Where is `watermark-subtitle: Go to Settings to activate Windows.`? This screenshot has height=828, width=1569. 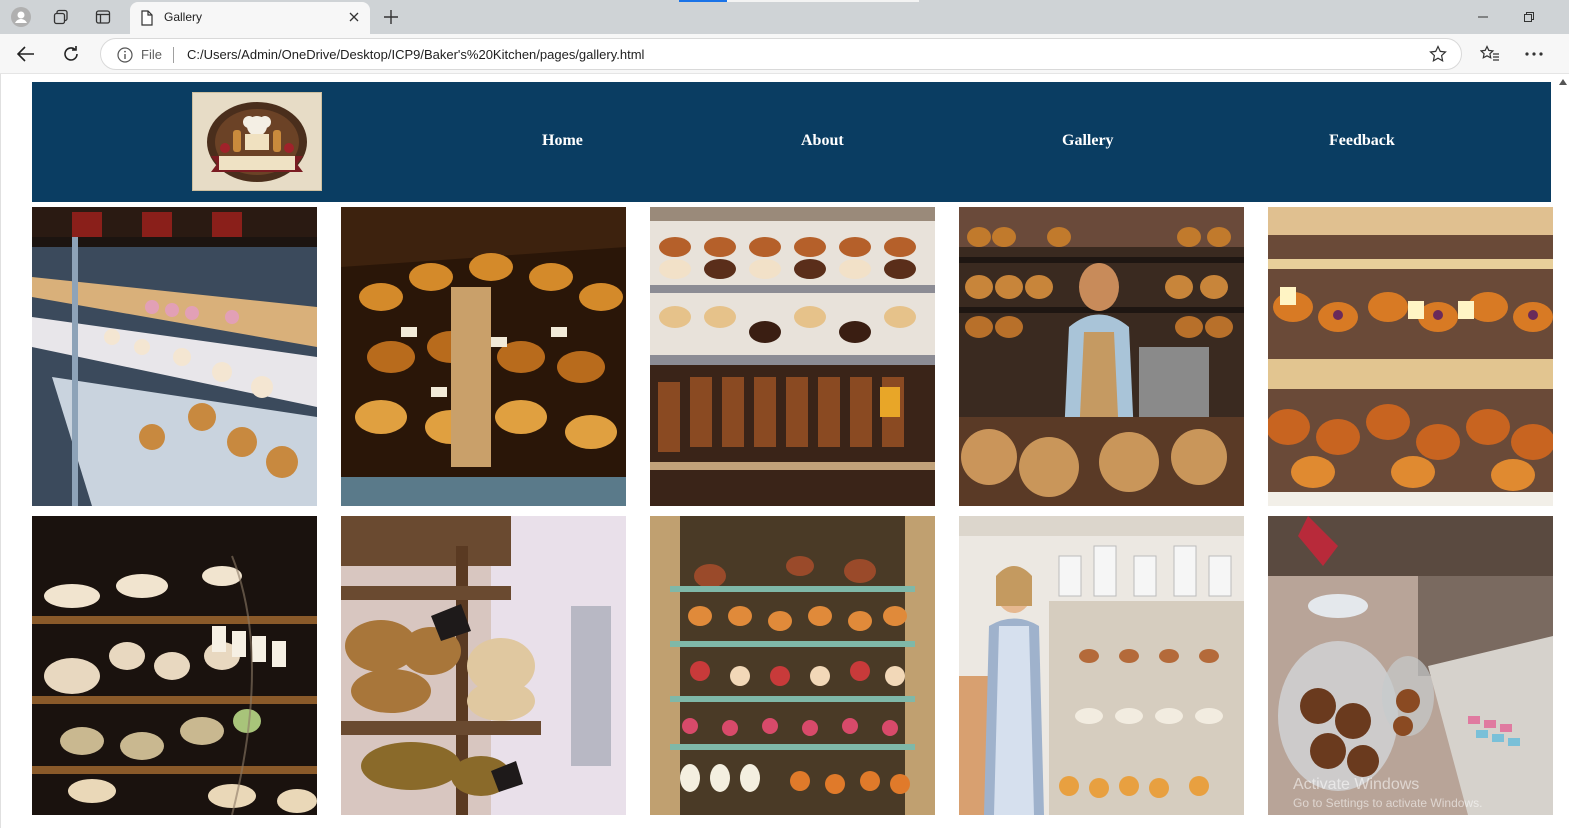
watermark-subtitle: Go to Settings to activate Windows. is located at coordinates (1388, 803).